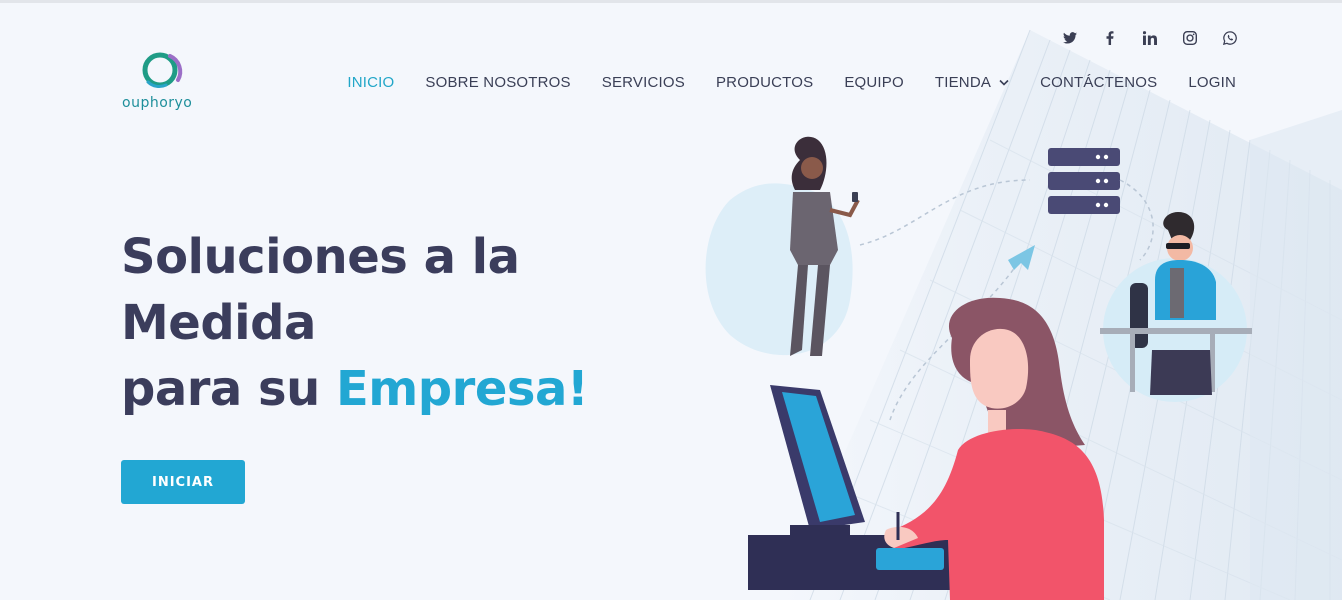  I want to click on hero-line-3: para su Empresa!, so click(355, 389).